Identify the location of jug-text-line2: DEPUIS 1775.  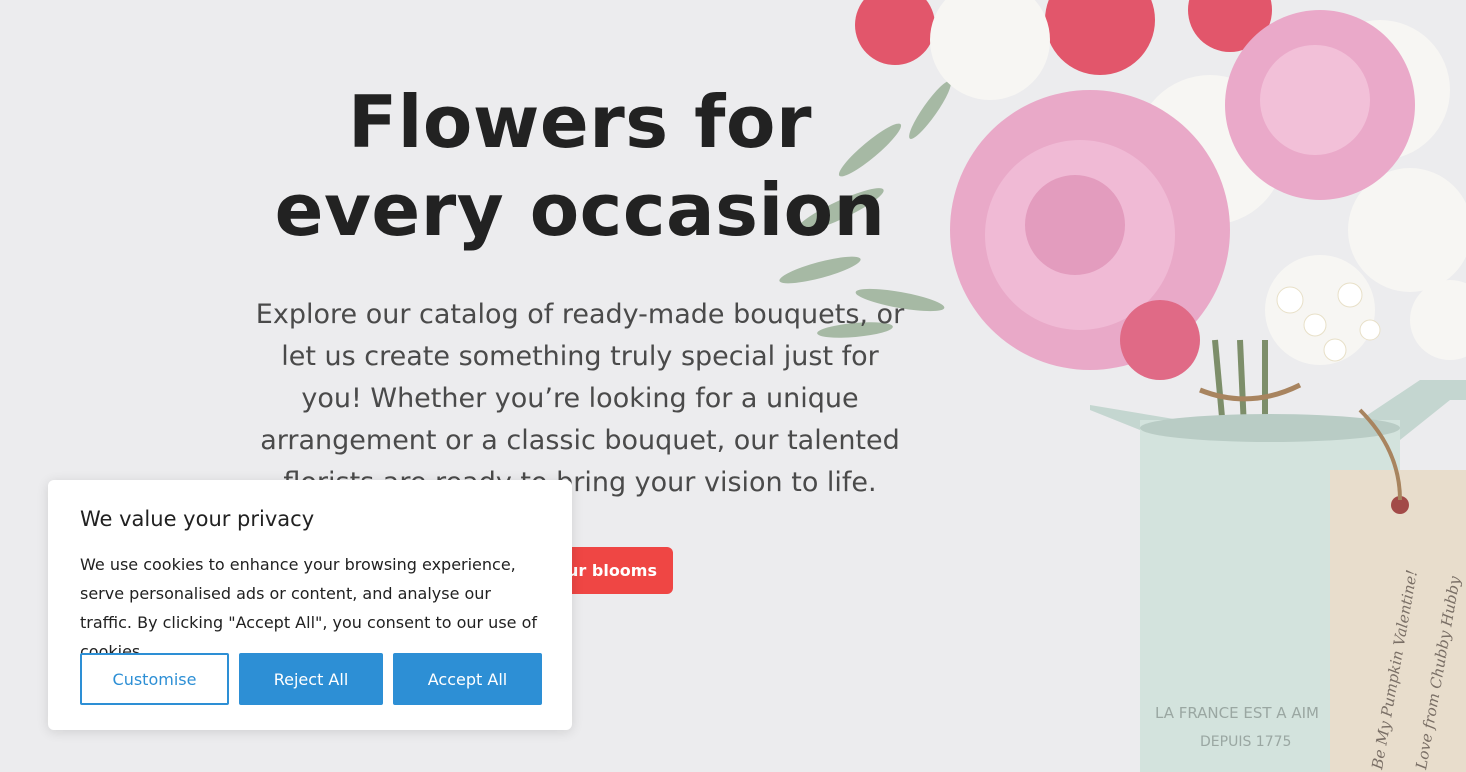
(1245, 742).